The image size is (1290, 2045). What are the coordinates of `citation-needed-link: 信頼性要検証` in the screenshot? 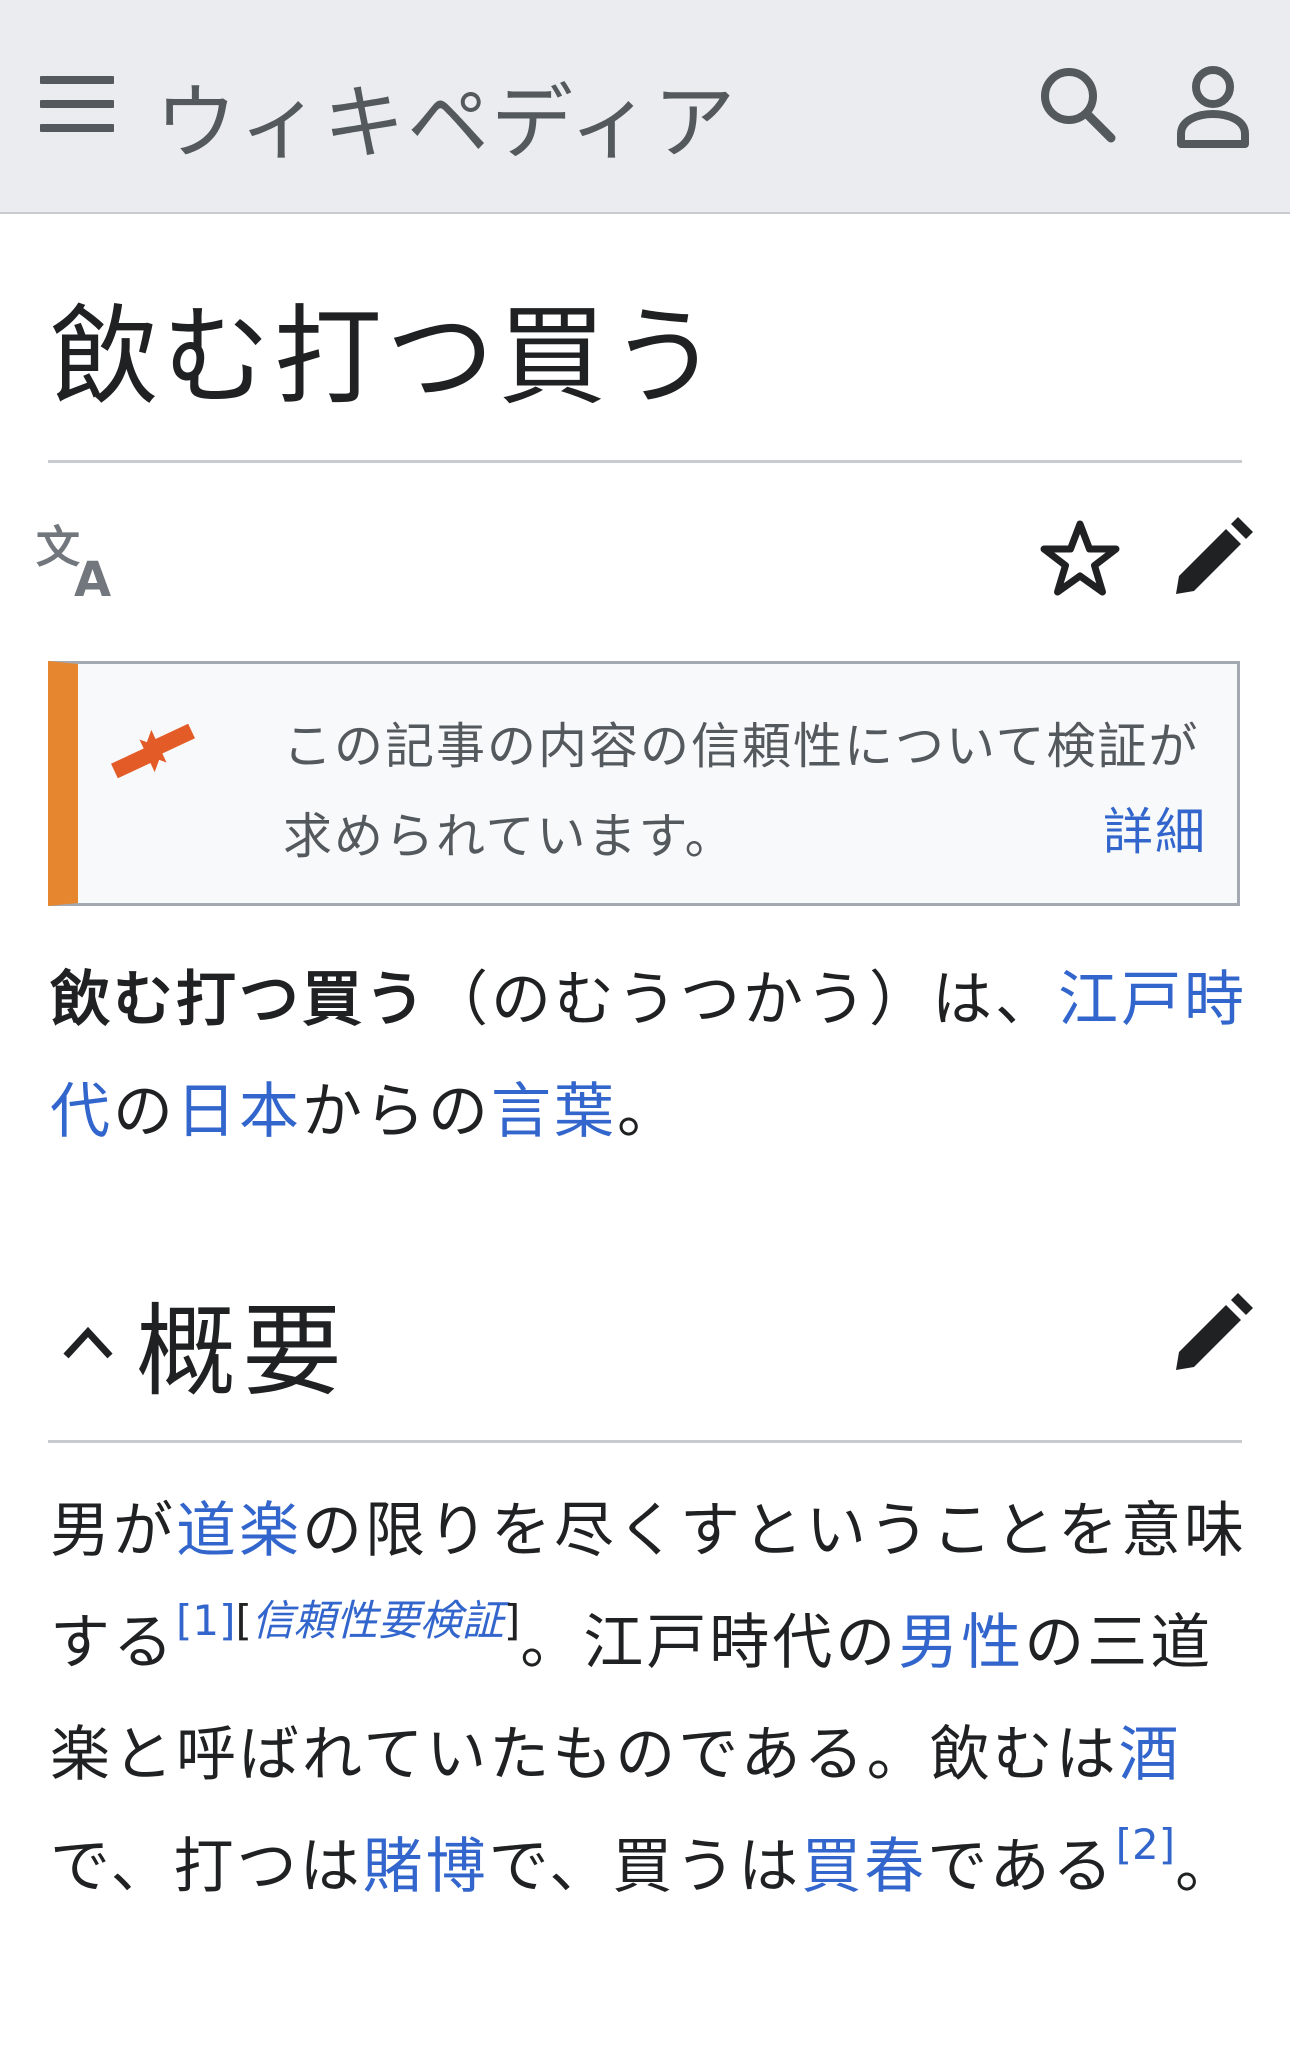 It's located at (378, 1620).